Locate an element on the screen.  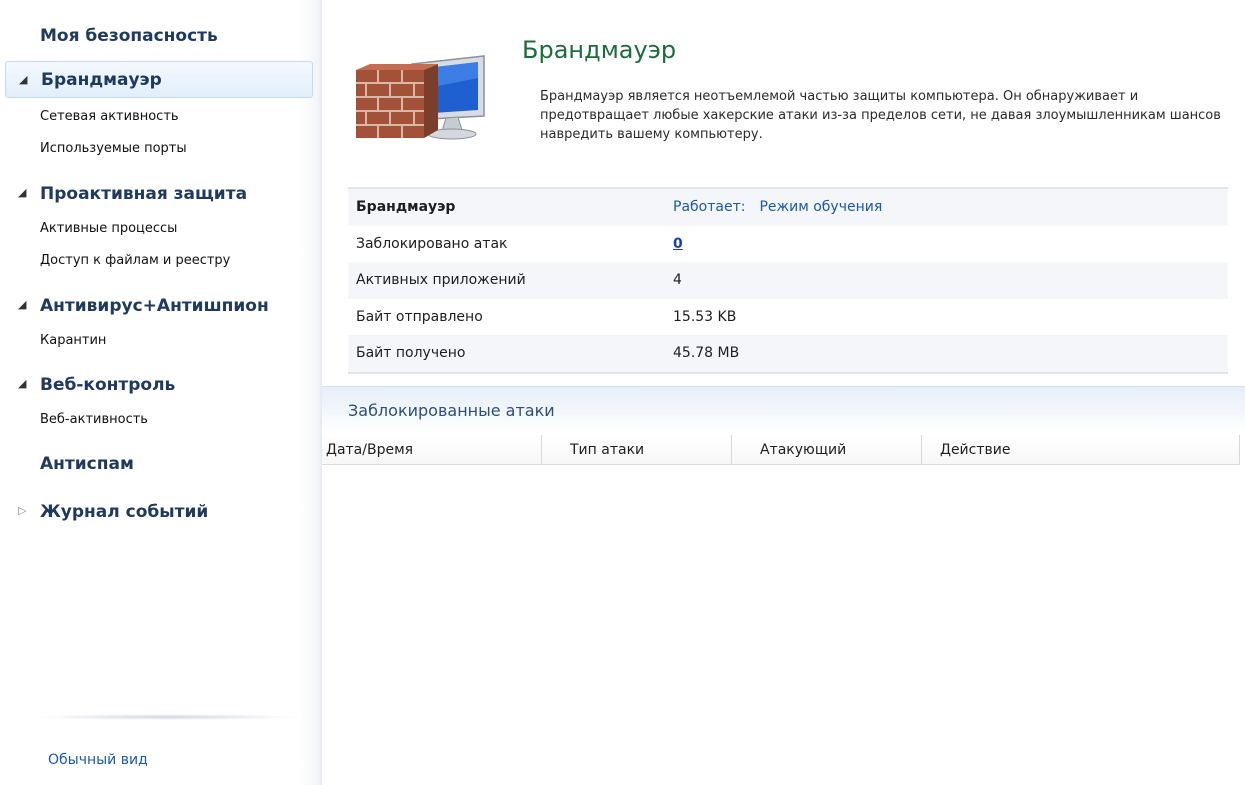
nav-group-antivirus: ◢ Антивирус+Антишпион Карантин is located at coordinates (161, 321).